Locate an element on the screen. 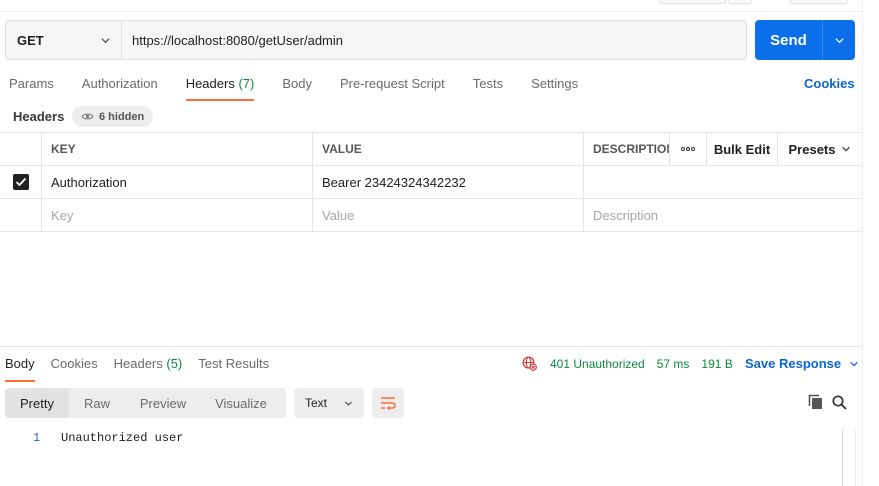  view-visualize: Visualize is located at coordinates (241, 403).